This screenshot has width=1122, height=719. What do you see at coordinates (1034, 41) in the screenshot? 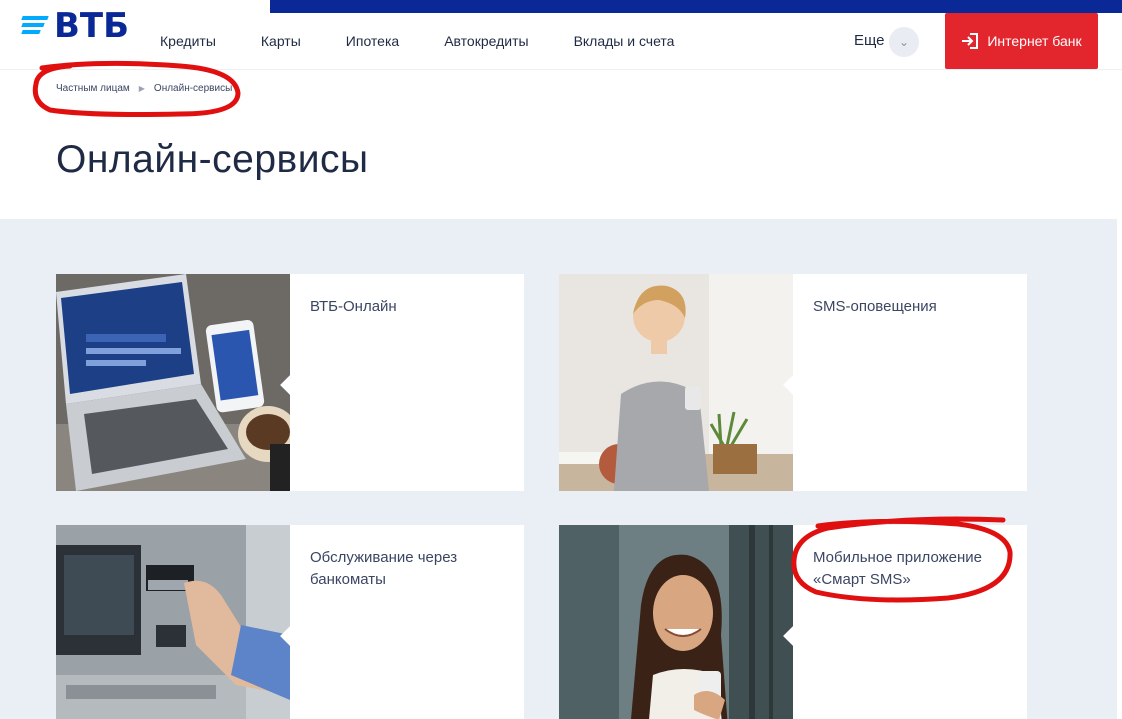
I see `internet-bank-label: Интернет банк` at bounding box center [1034, 41].